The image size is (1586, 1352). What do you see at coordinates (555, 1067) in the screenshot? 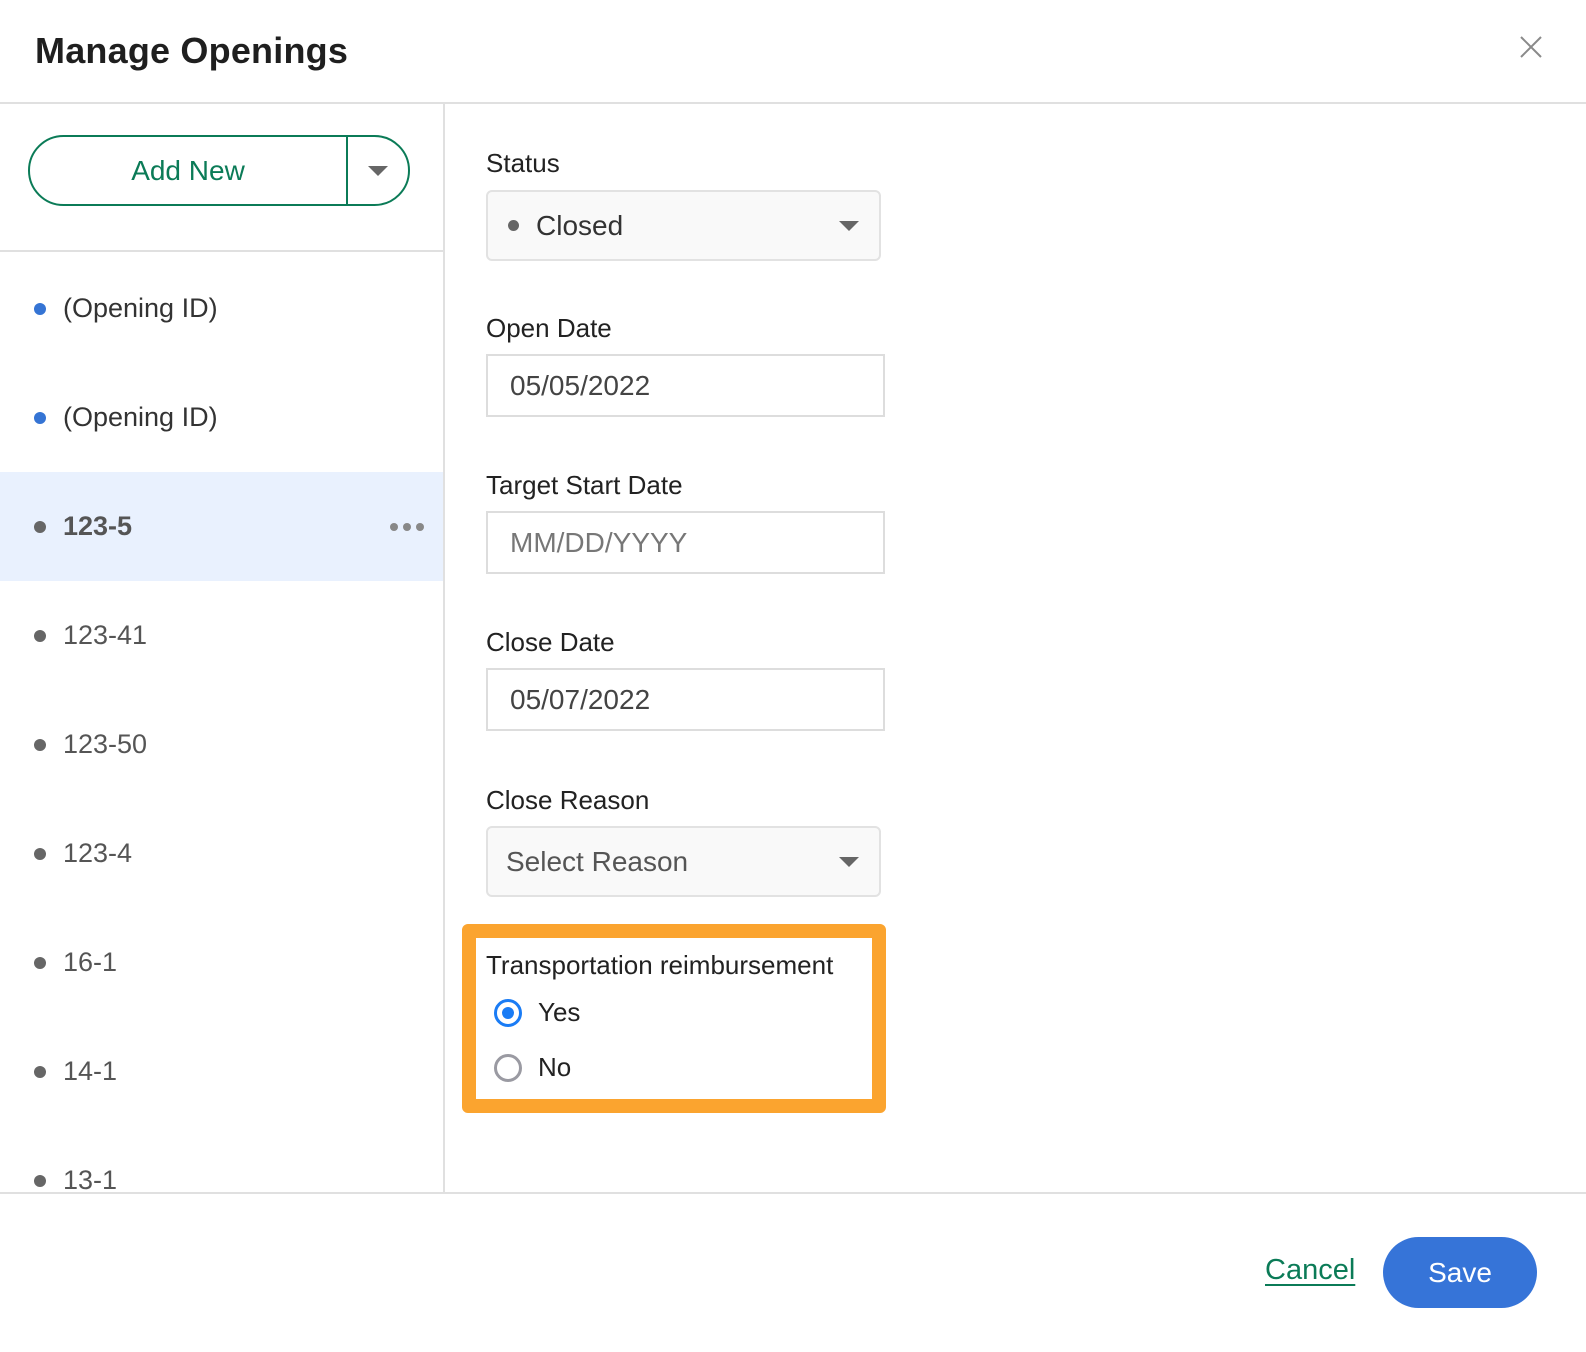
I see `radio-label-no: No` at bounding box center [555, 1067].